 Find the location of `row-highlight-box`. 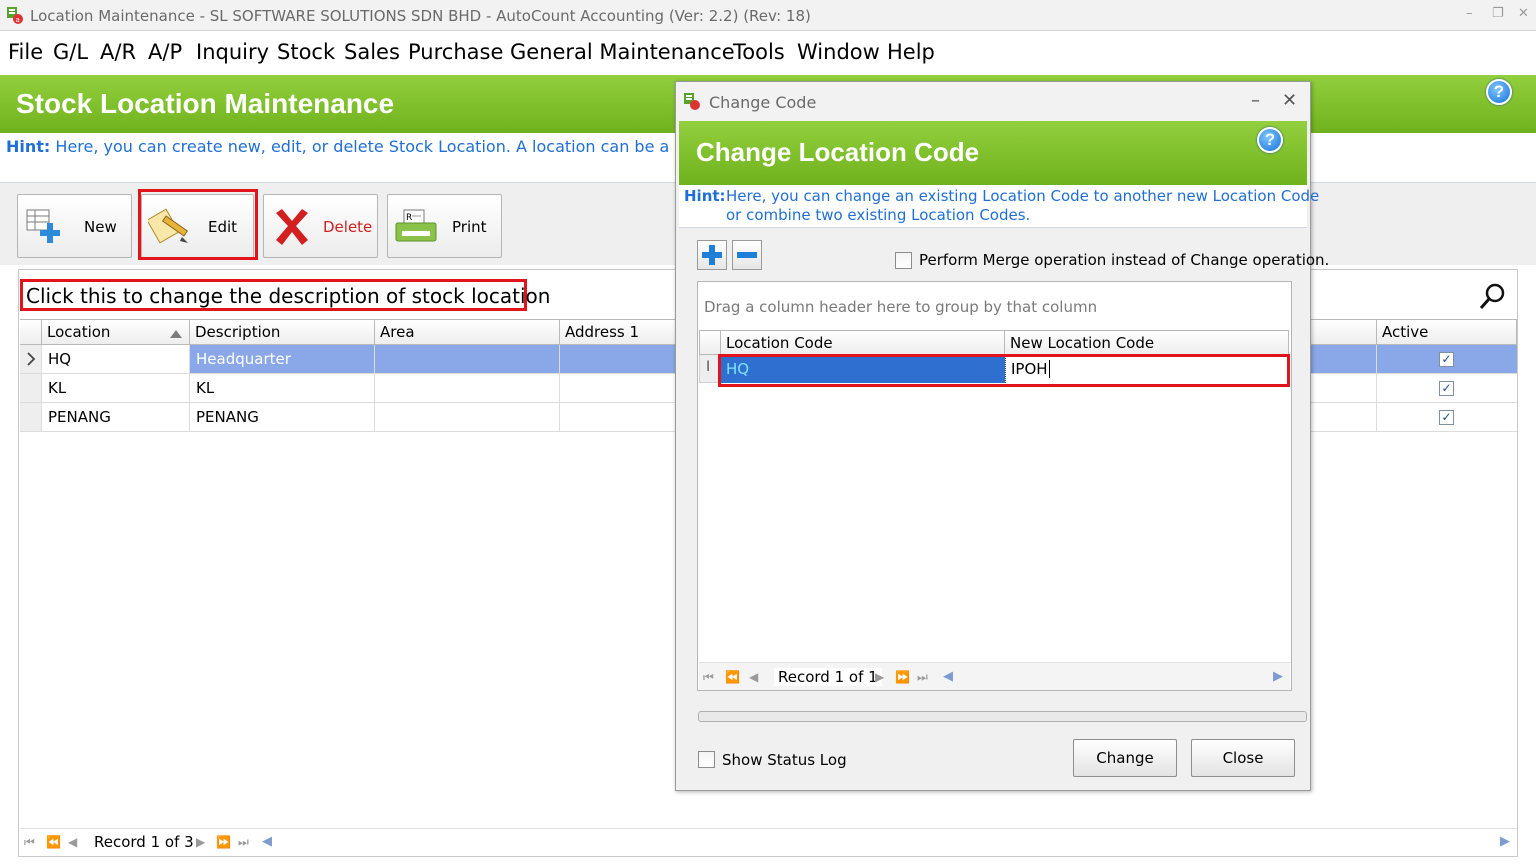

row-highlight-box is located at coordinates (1004, 370).